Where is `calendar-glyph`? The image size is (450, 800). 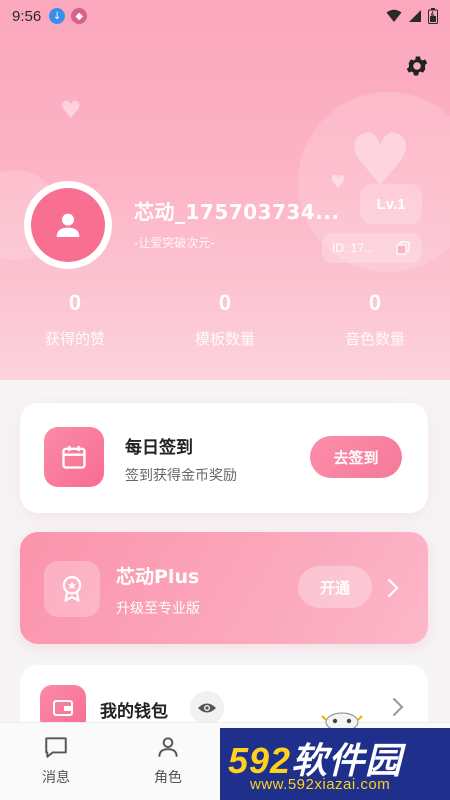
calendar-glyph is located at coordinates (74, 457).